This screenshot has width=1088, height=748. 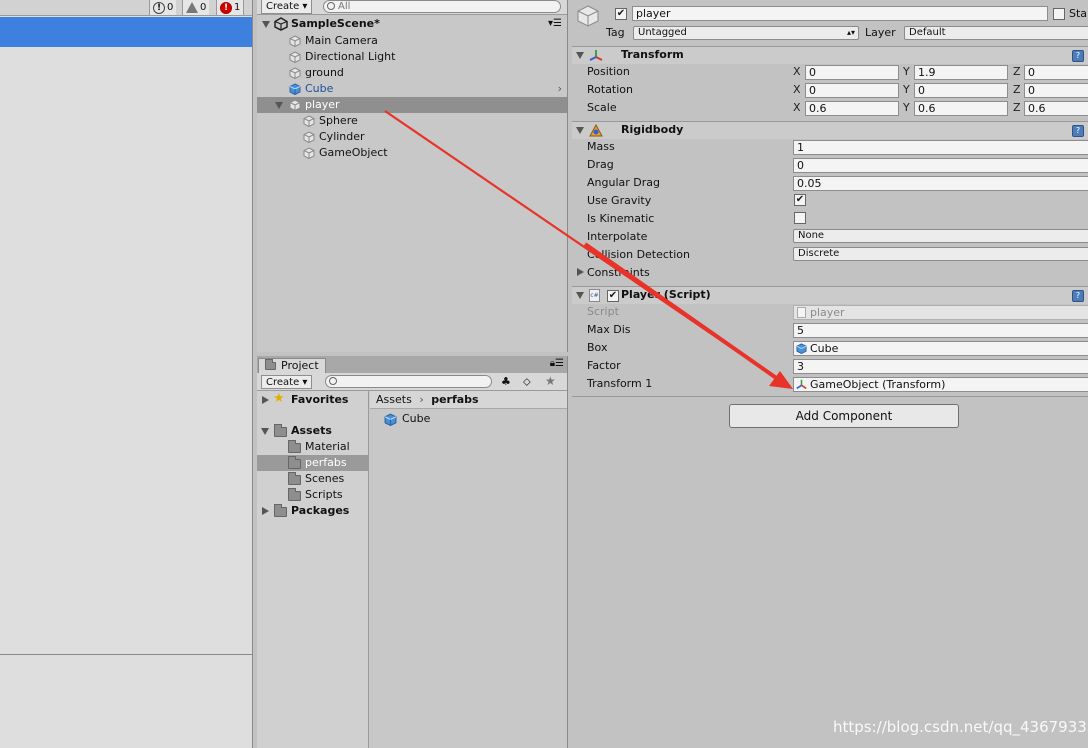 What do you see at coordinates (319, 88) in the screenshot?
I see `hierarchy-item-label: Cube` at bounding box center [319, 88].